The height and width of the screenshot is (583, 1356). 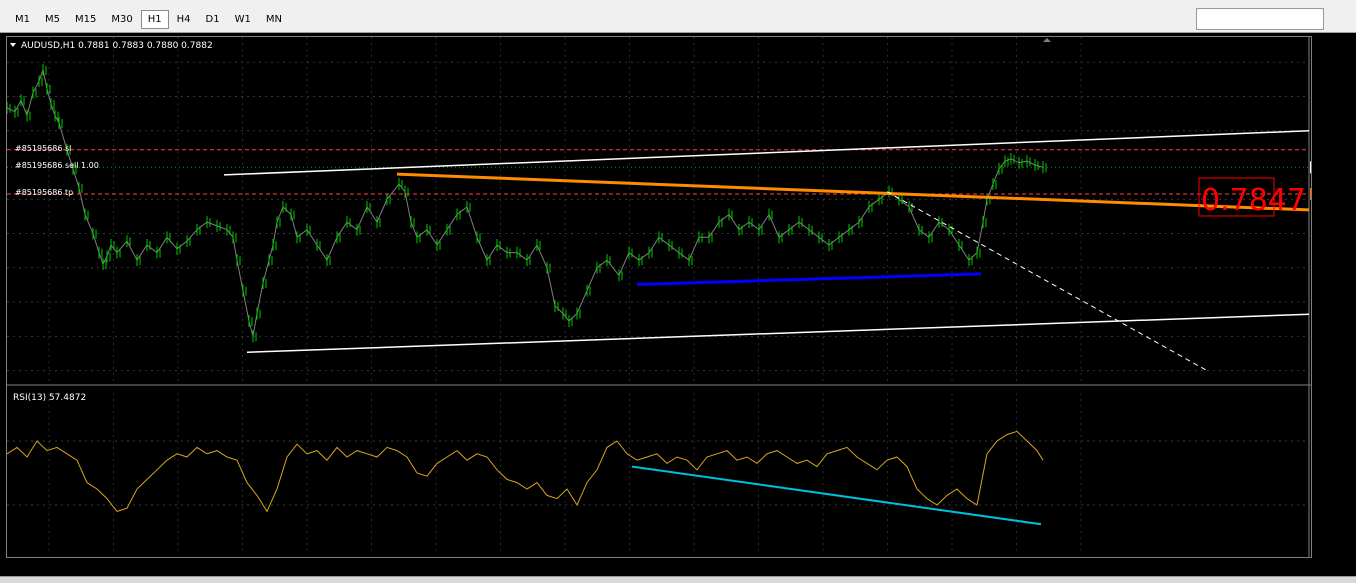 I want to click on big-price-label: 0.7847, so click(x=1253, y=200).